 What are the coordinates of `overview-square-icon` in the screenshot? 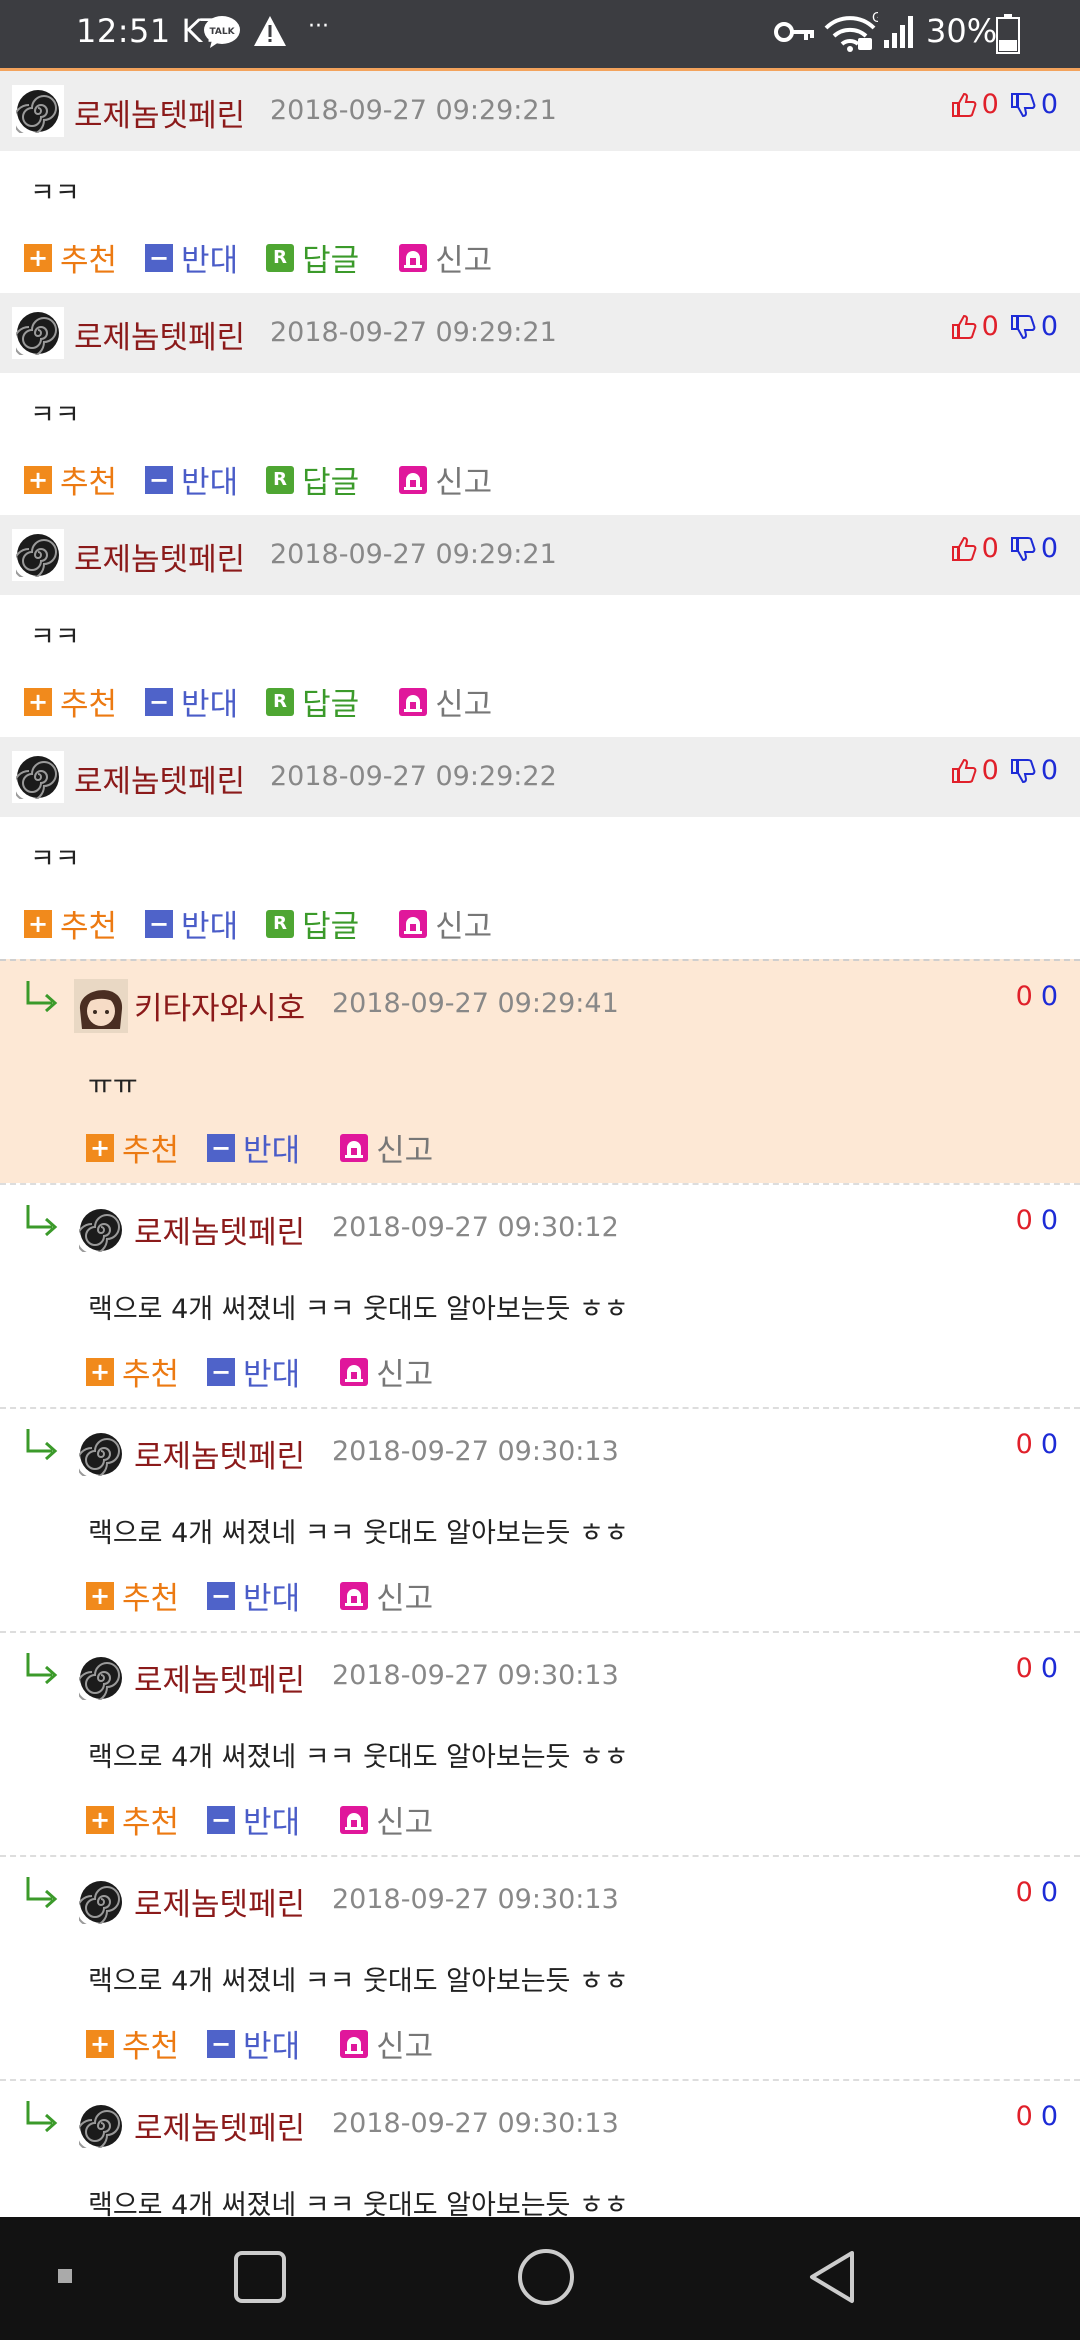 It's located at (260, 2277).